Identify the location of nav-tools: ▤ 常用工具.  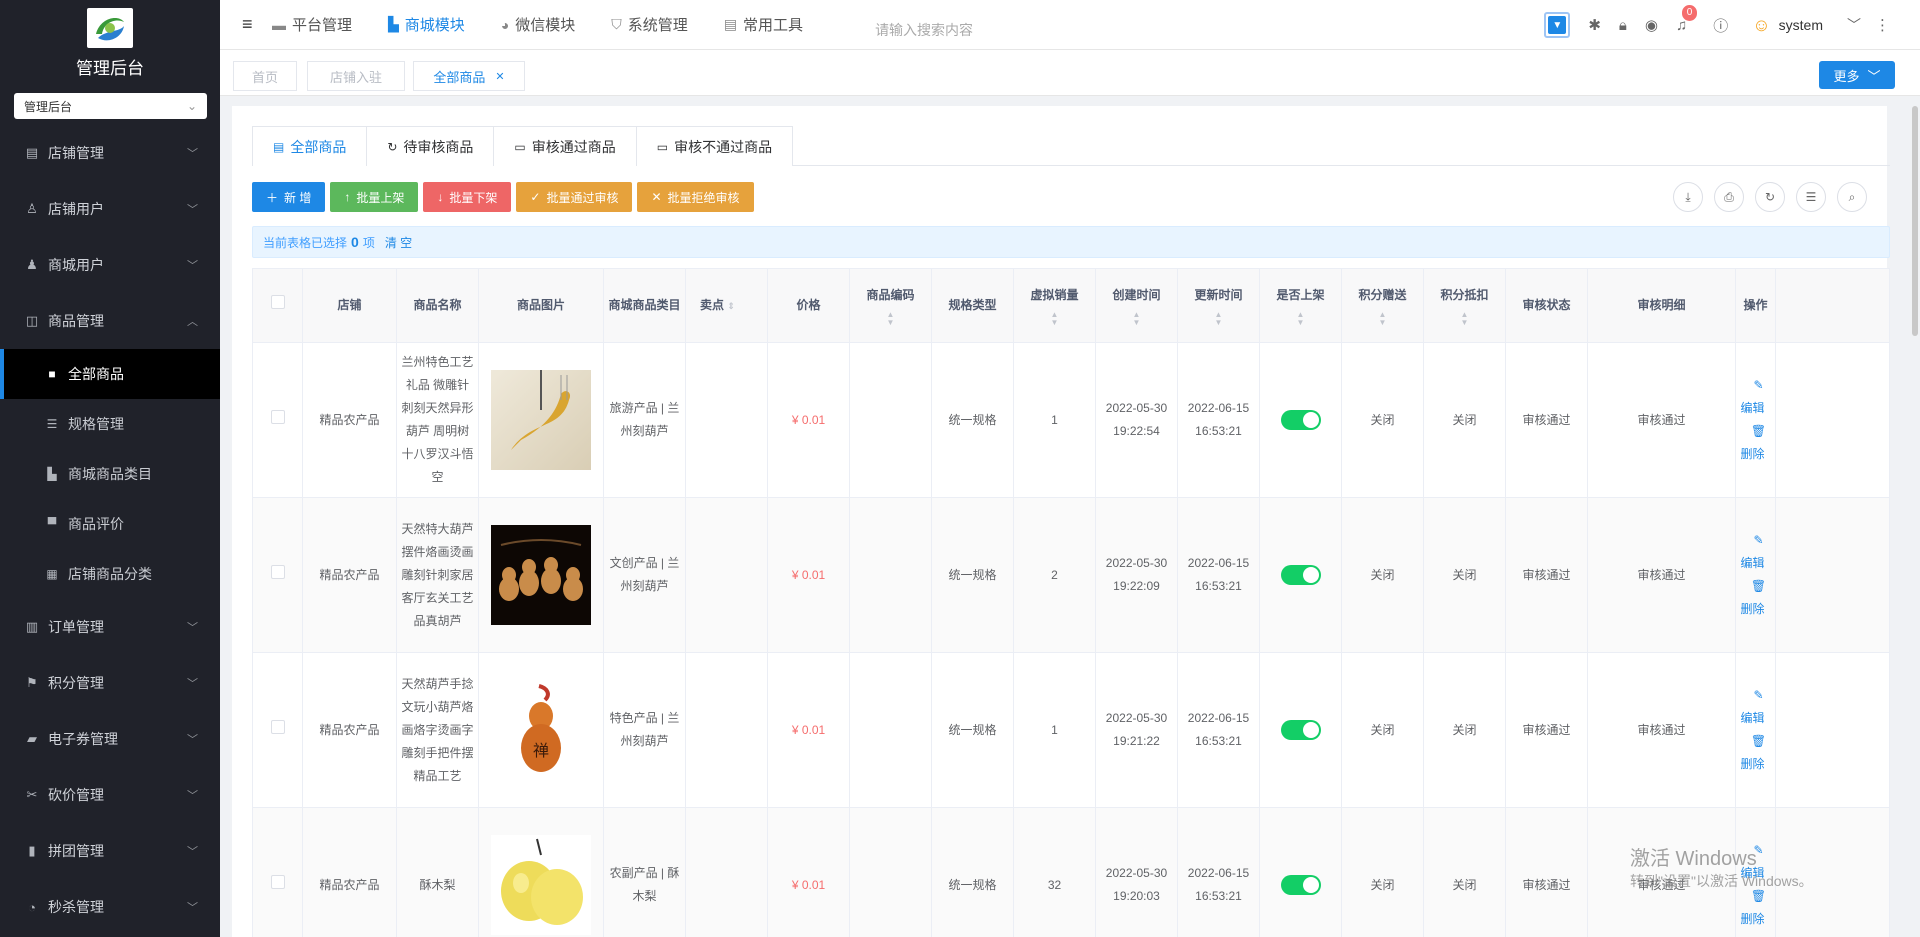
(763, 24).